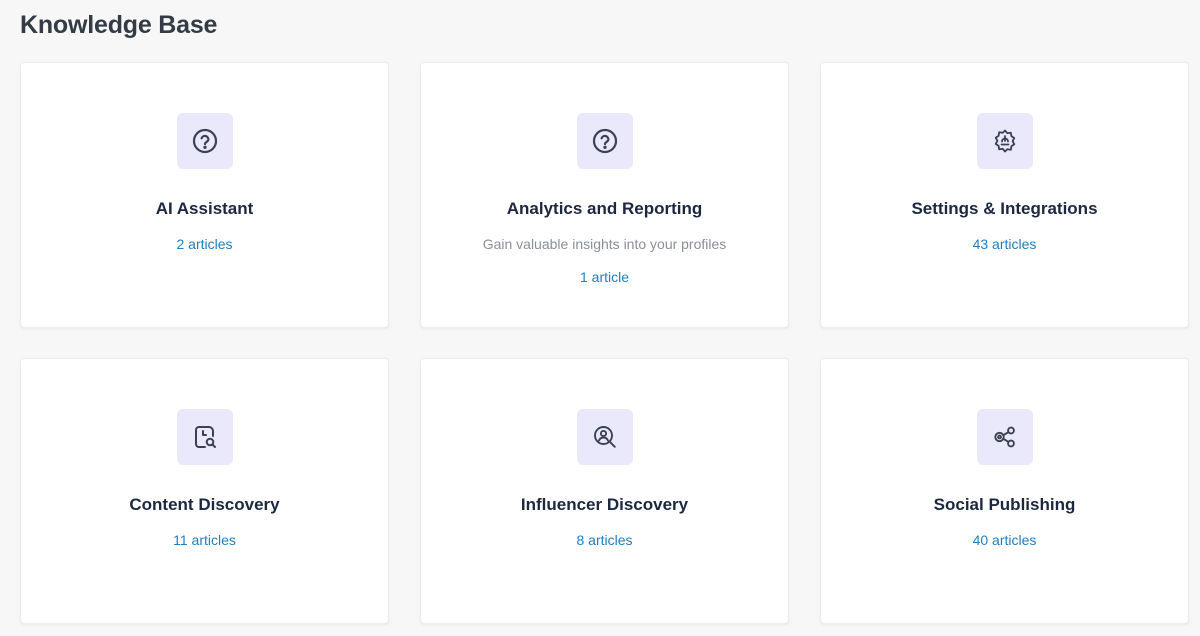 This screenshot has height=636, width=1200. What do you see at coordinates (604, 504) in the screenshot?
I see `category-title: Influencer Discovery` at bounding box center [604, 504].